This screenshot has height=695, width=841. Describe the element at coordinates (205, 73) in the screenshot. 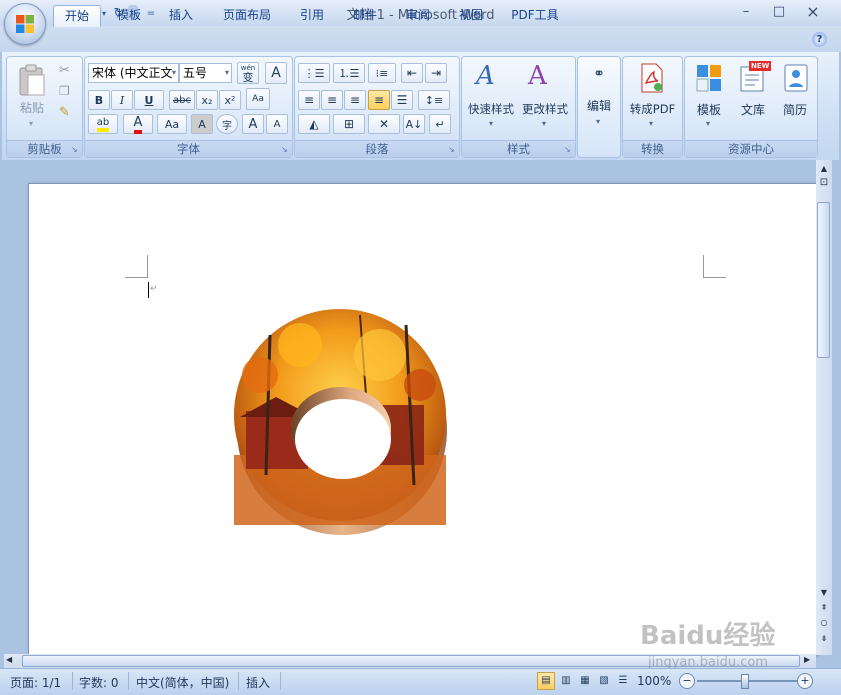

I see `font-size-combo: 五号 ▾` at that location.